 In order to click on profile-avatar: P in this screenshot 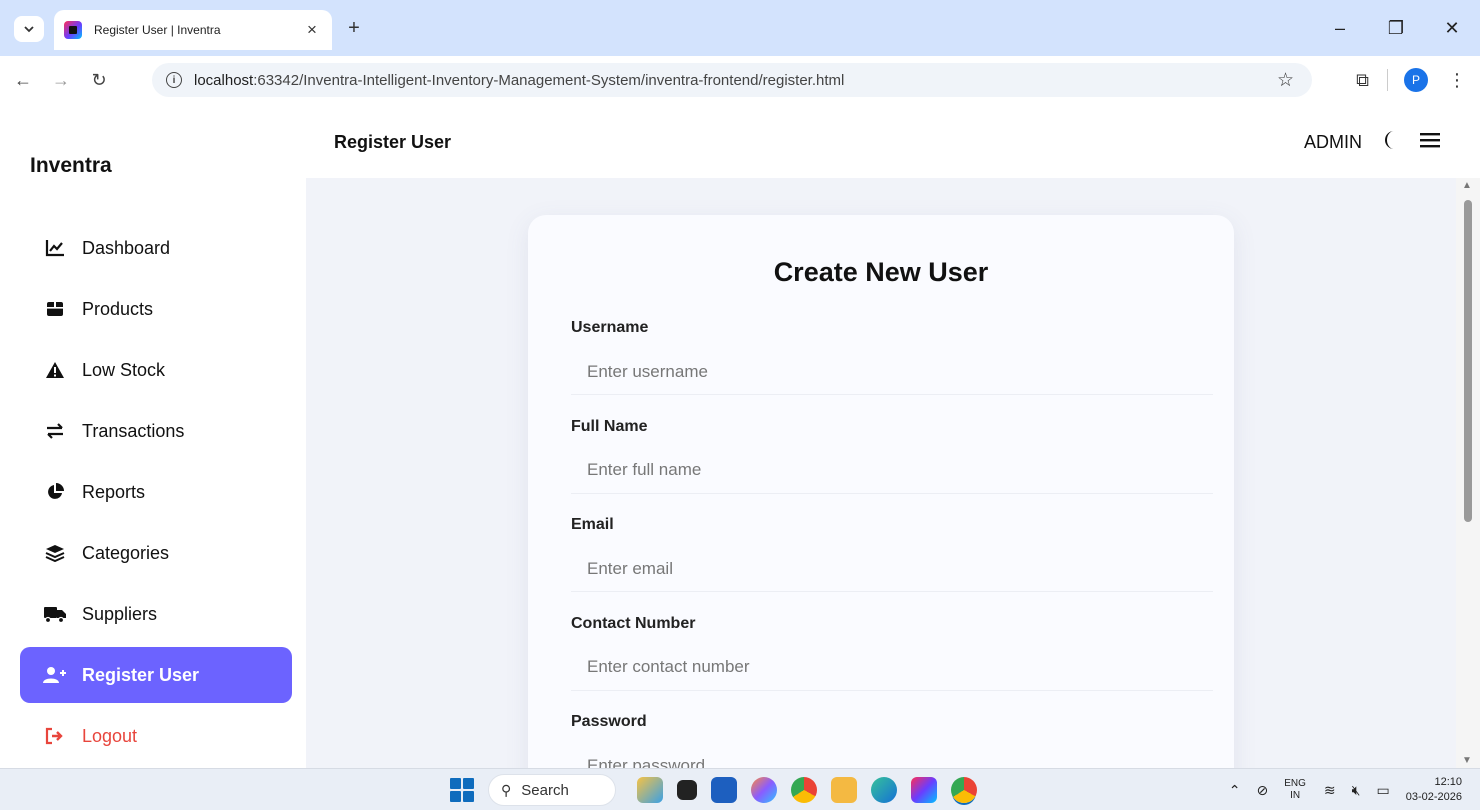, I will do `click(1416, 80)`.